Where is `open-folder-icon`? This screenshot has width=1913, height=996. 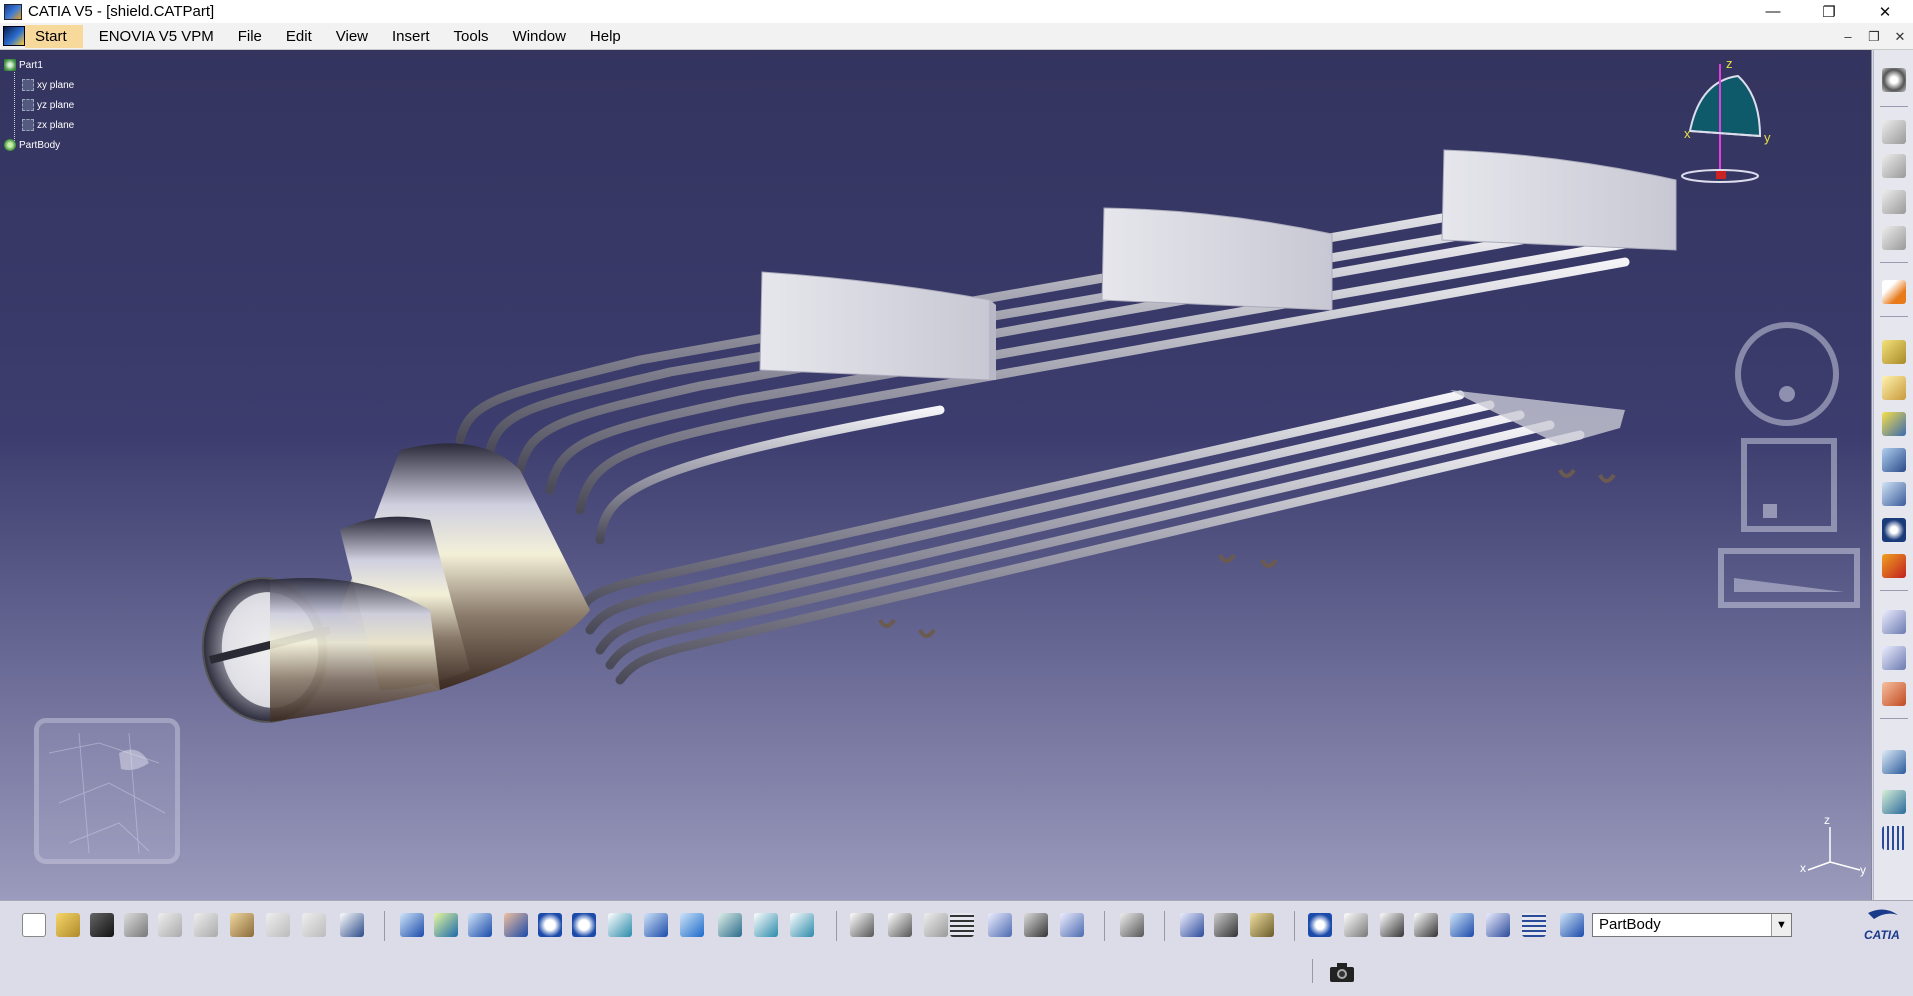
open-folder-icon is located at coordinates (68, 925).